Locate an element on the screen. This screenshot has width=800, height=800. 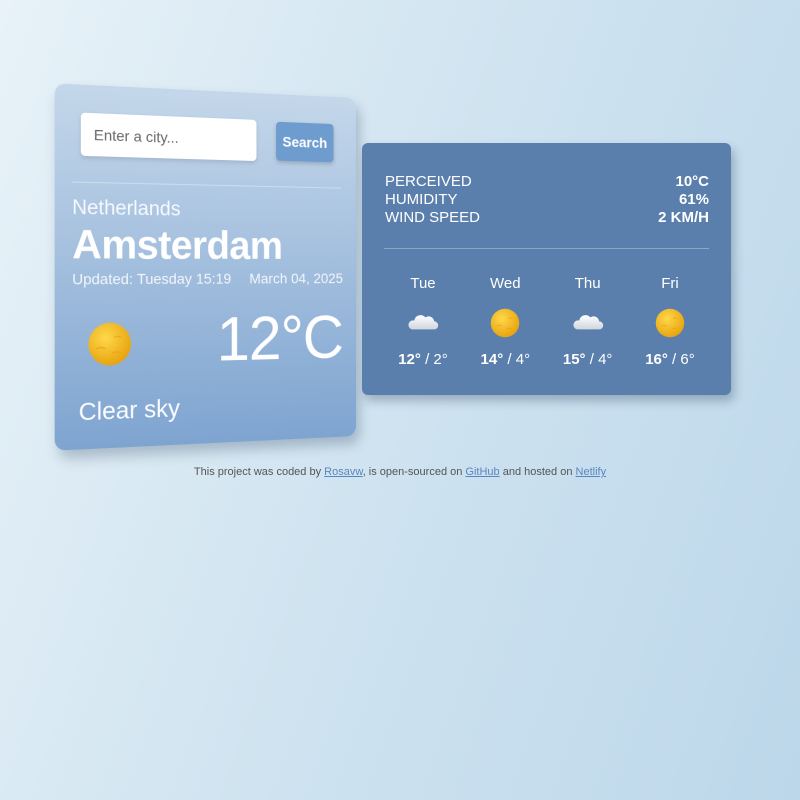
github-link: GitHub is located at coordinates (482, 472).